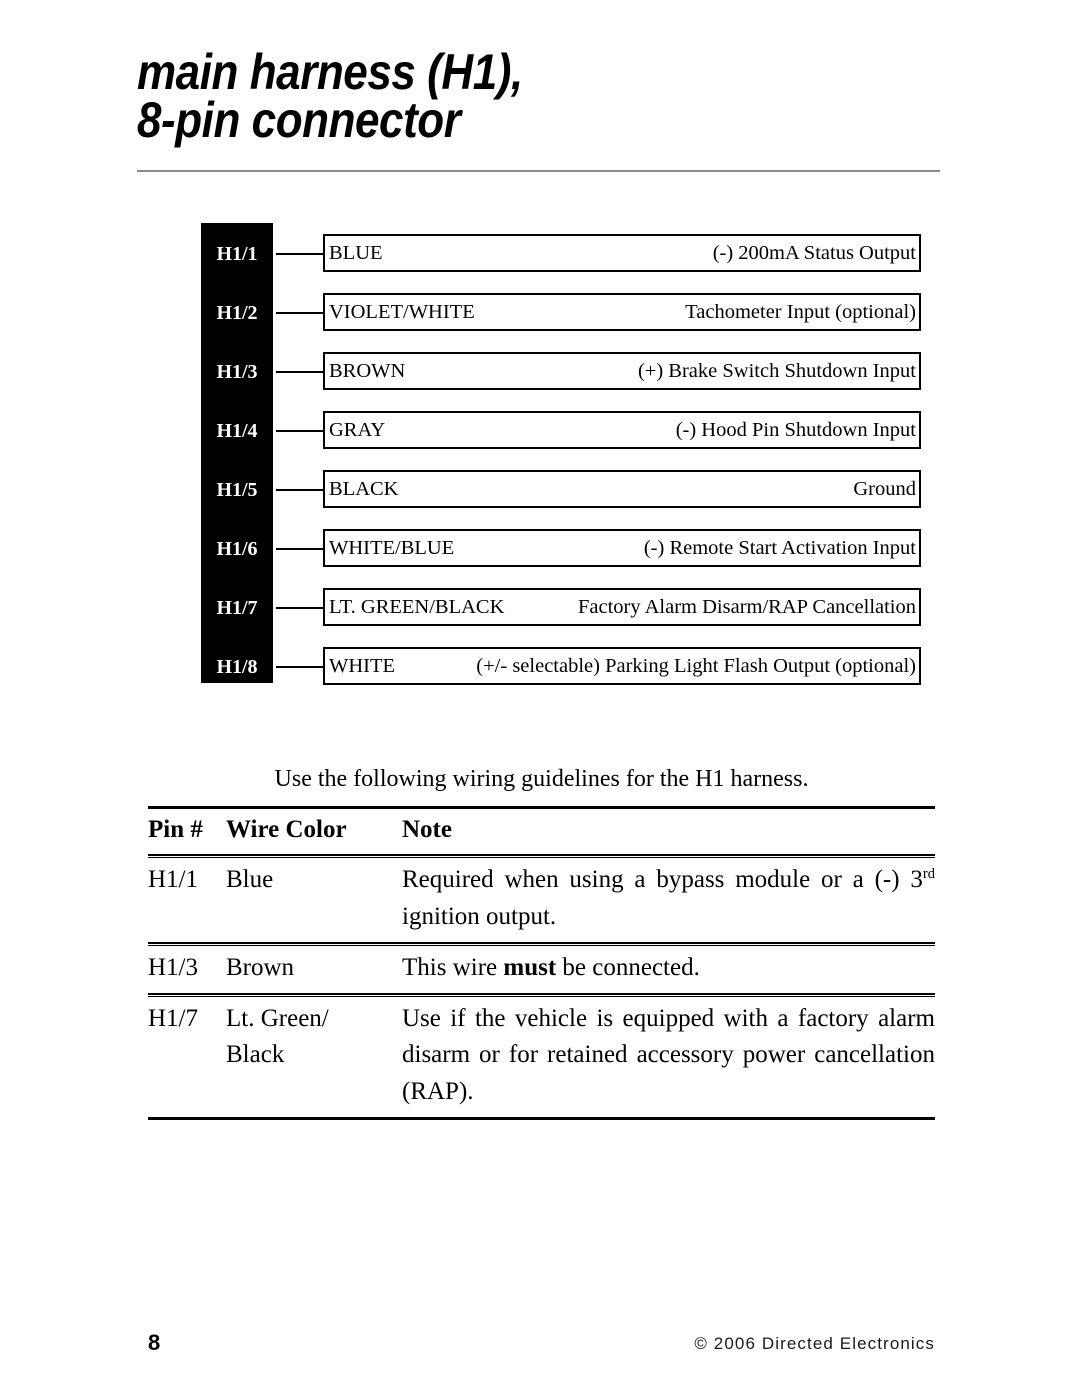  Describe the element at coordinates (237, 490) in the screenshot. I see `pin-label-h1-5: H1/5` at that location.